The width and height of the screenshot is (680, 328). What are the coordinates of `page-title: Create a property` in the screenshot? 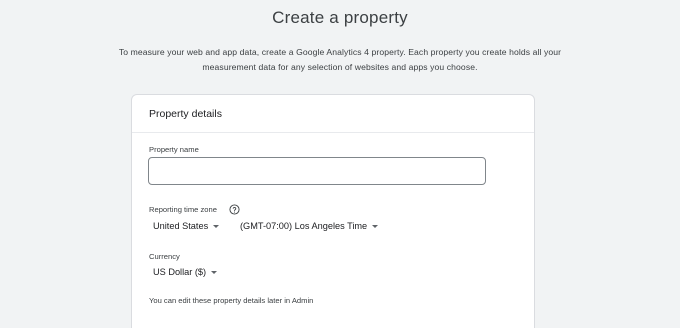 It's located at (340, 17).